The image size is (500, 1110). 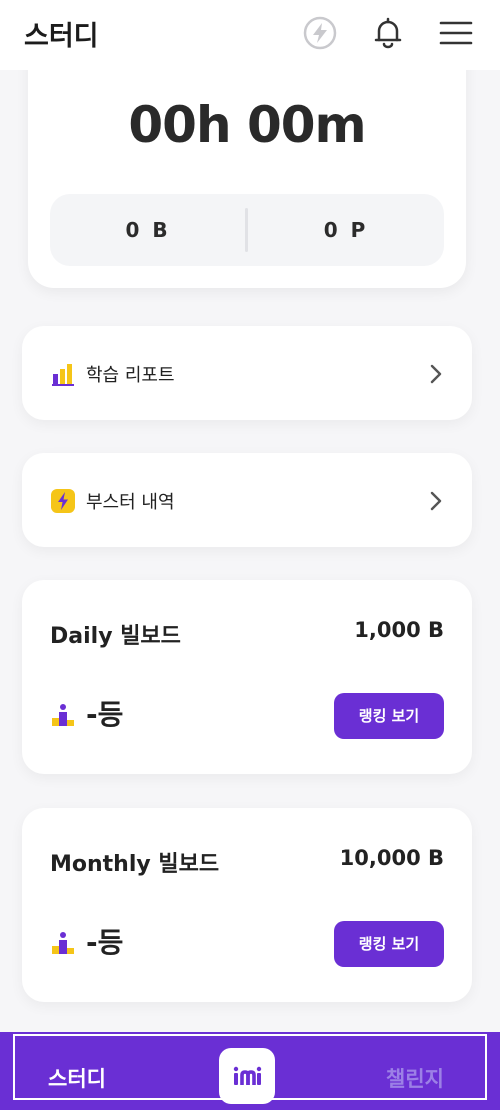 I want to click on daily-ranking-button: 랭킹 보기, so click(x=389, y=716).